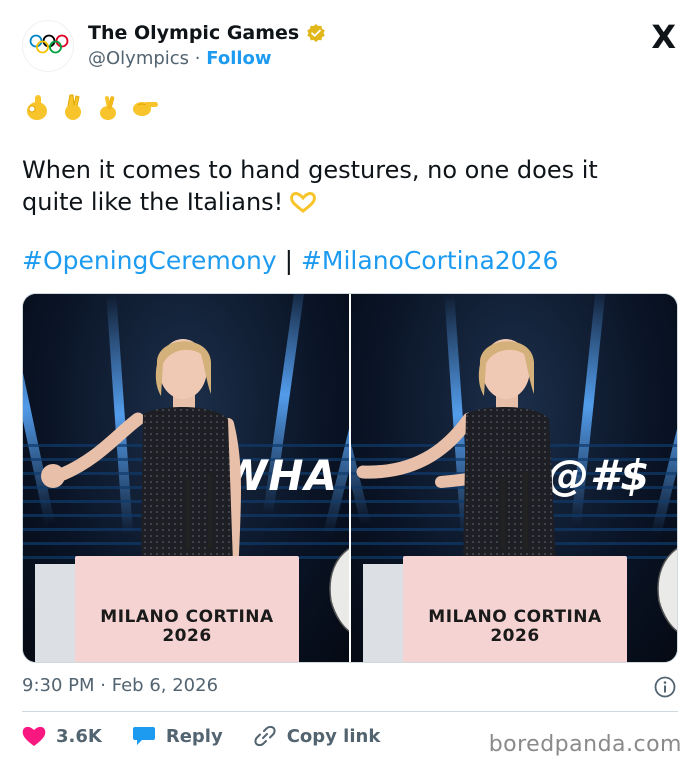  What do you see at coordinates (138, 58) in the screenshot?
I see `account-handle: @Olympics` at bounding box center [138, 58].